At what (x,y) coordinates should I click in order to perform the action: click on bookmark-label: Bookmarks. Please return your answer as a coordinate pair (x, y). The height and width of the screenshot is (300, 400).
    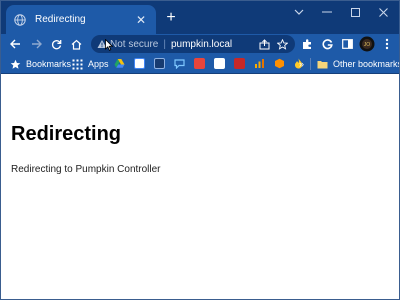
    Looking at the image, I should click on (49, 64).